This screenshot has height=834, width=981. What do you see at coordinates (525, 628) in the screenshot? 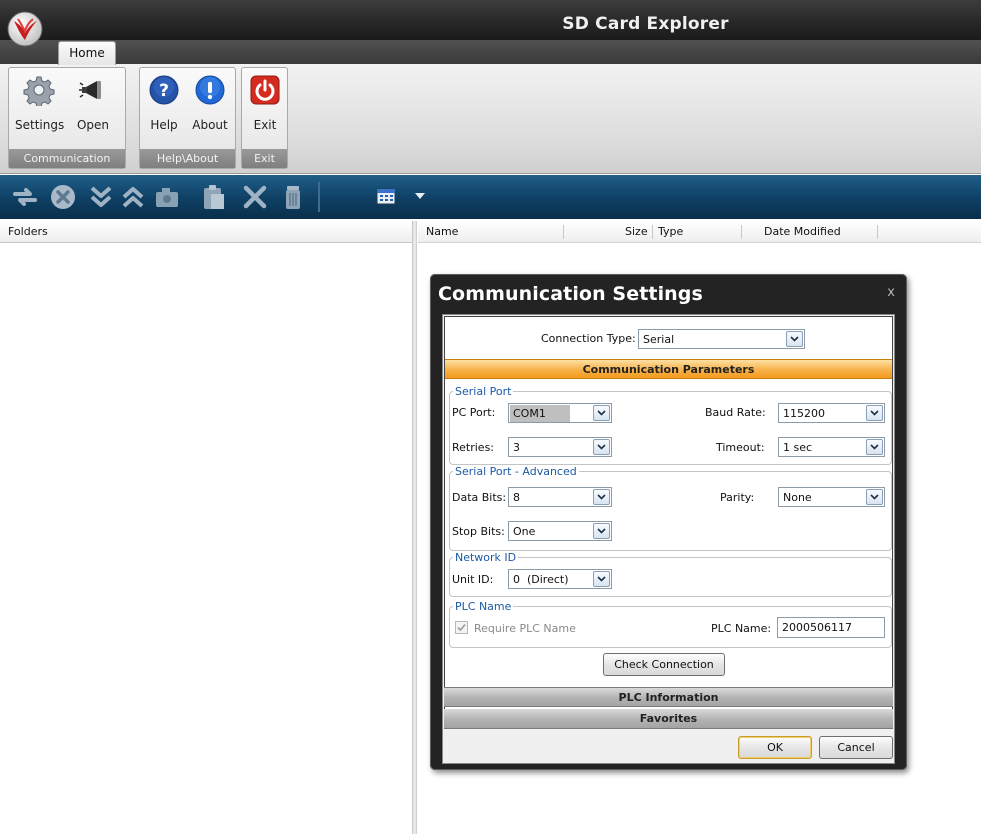
I see `require-plc-name-label: Require PLC Name` at bounding box center [525, 628].